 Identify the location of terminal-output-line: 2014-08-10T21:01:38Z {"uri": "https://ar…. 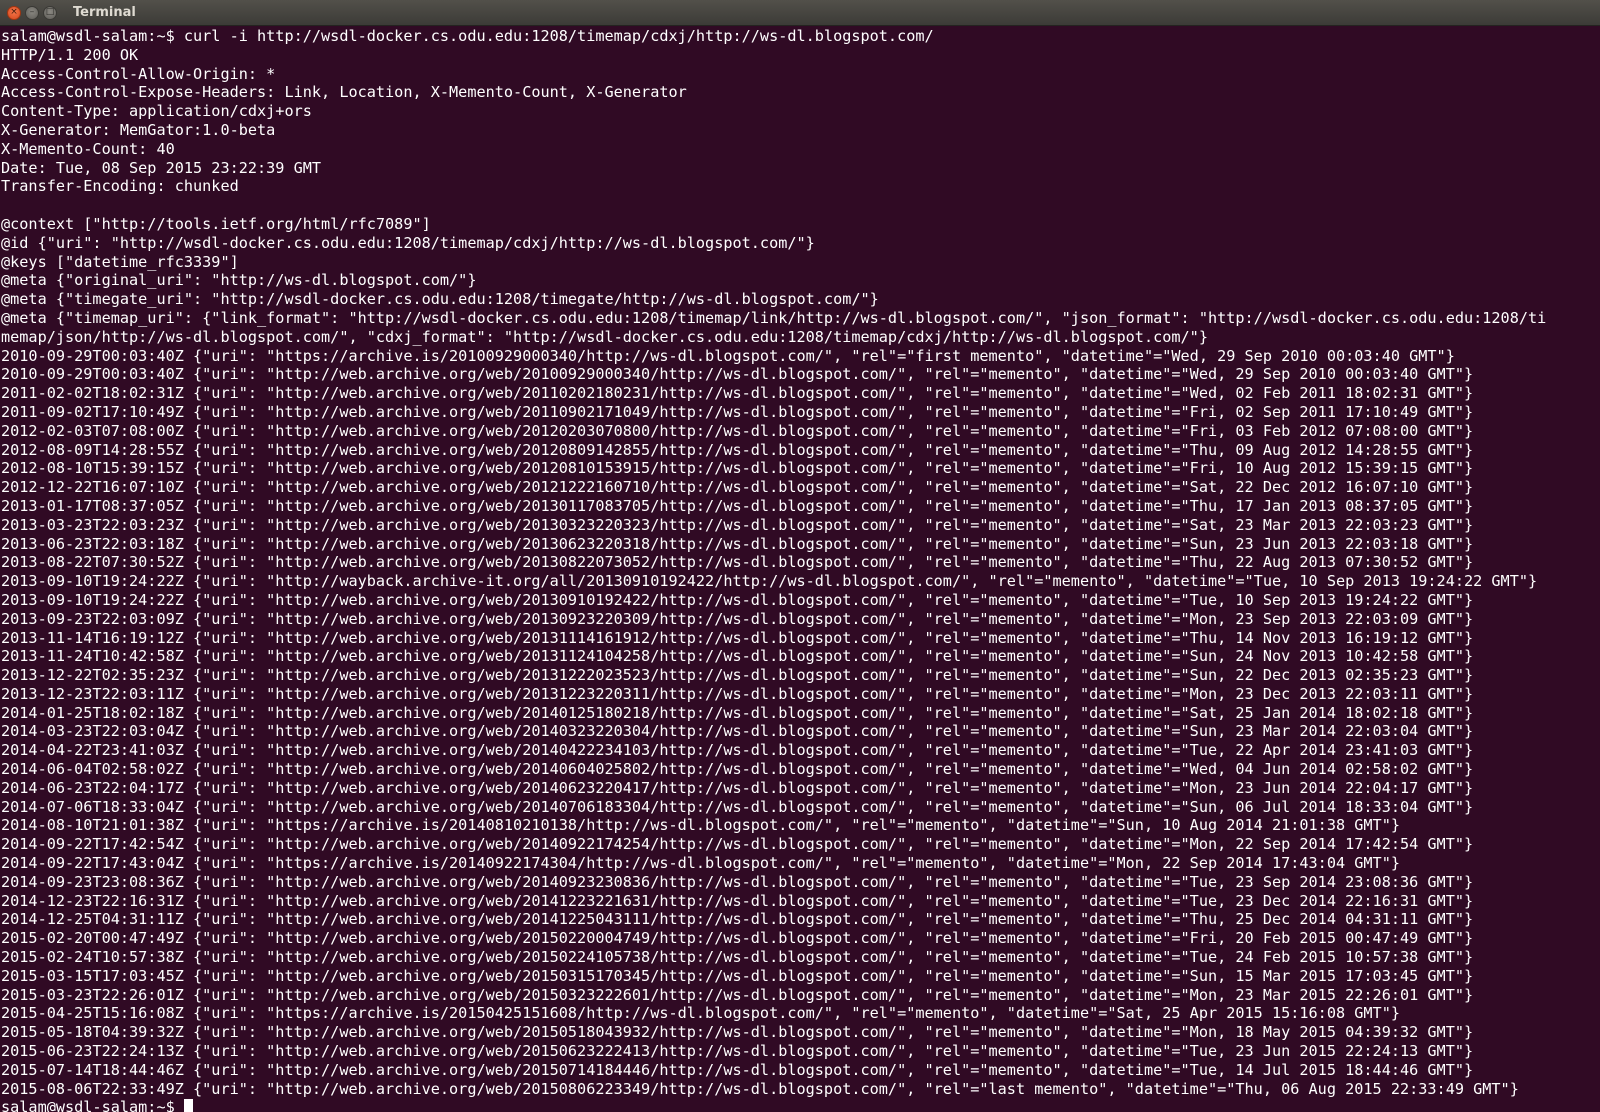
(700, 825).